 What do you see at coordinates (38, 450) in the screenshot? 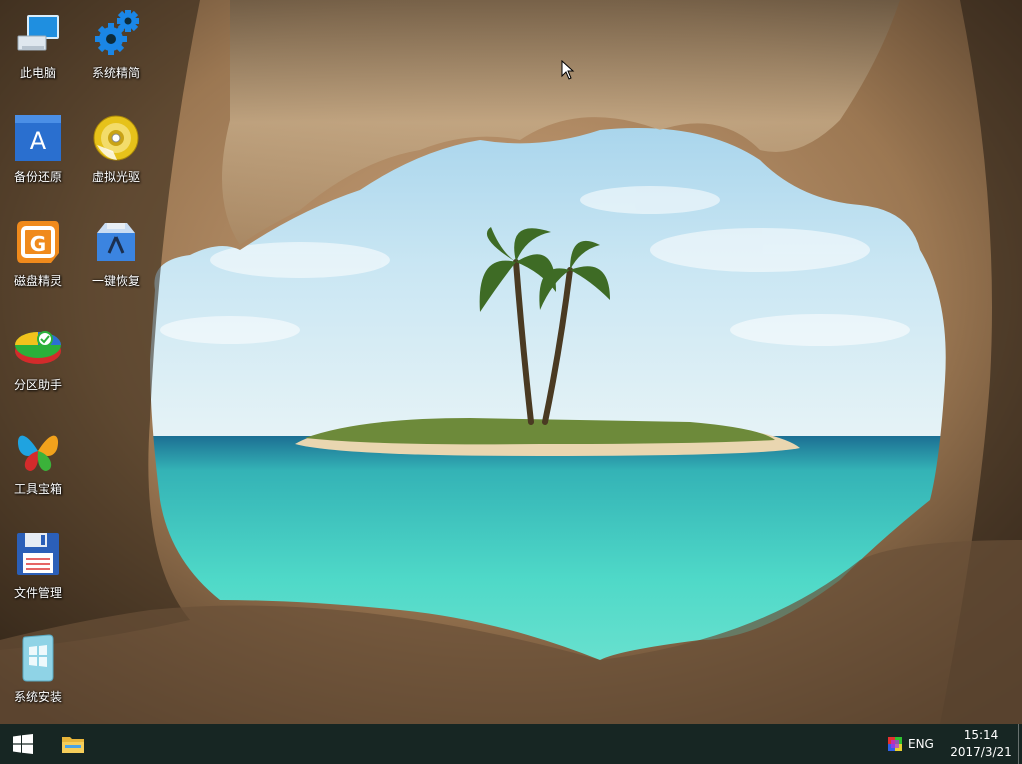
I see `toolbox-icon` at bounding box center [38, 450].